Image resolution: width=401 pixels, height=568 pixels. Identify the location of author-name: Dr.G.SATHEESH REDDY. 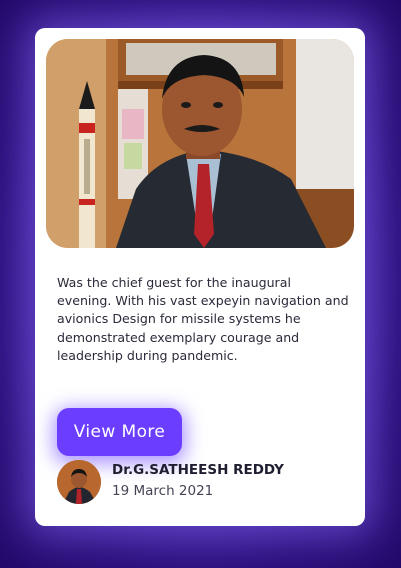
(198, 470).